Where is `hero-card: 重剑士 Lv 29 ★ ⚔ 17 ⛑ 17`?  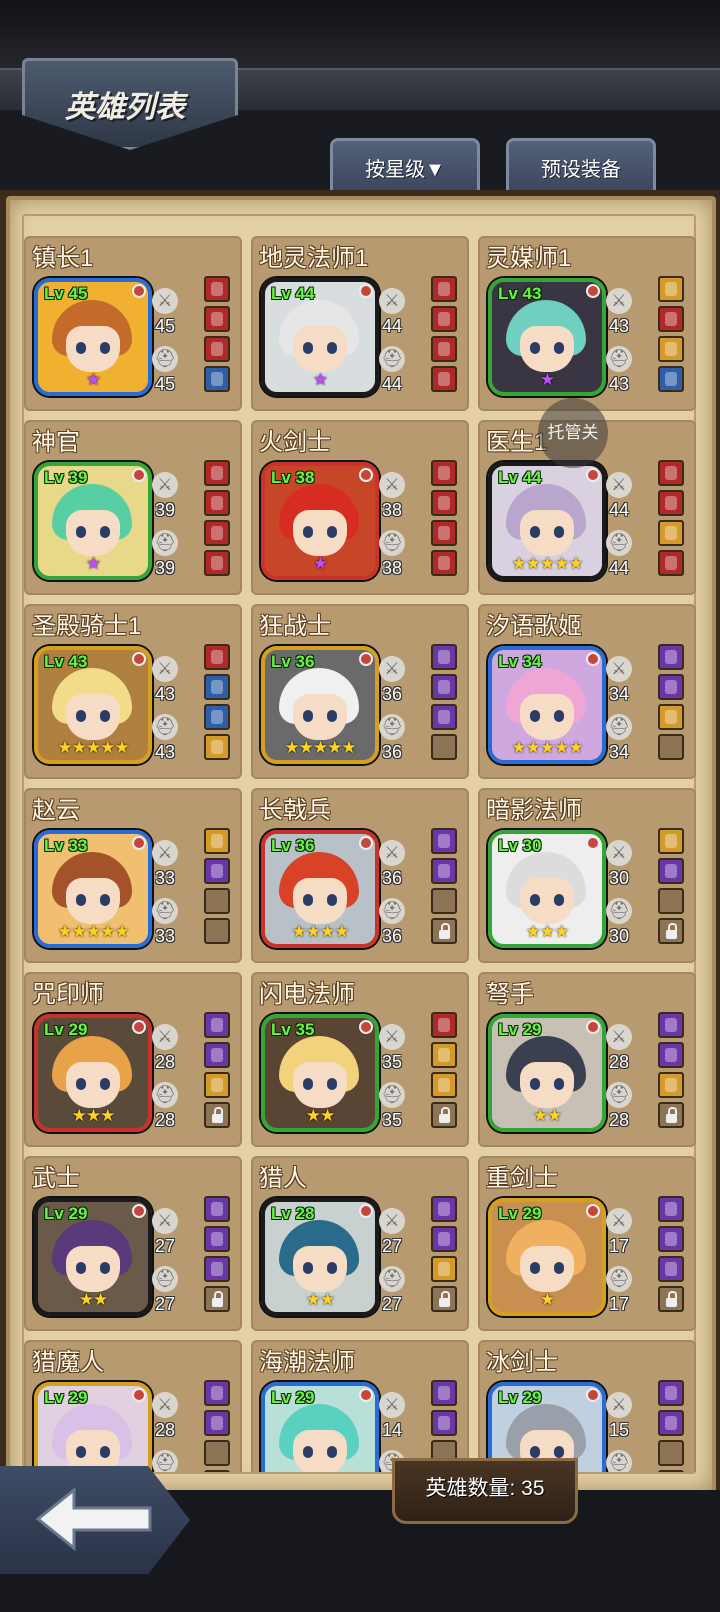
hero-card: 重剑士 Lv 29 ★ ⚔ 17 ⛑ 17 is located at coordinates (587, 1243).